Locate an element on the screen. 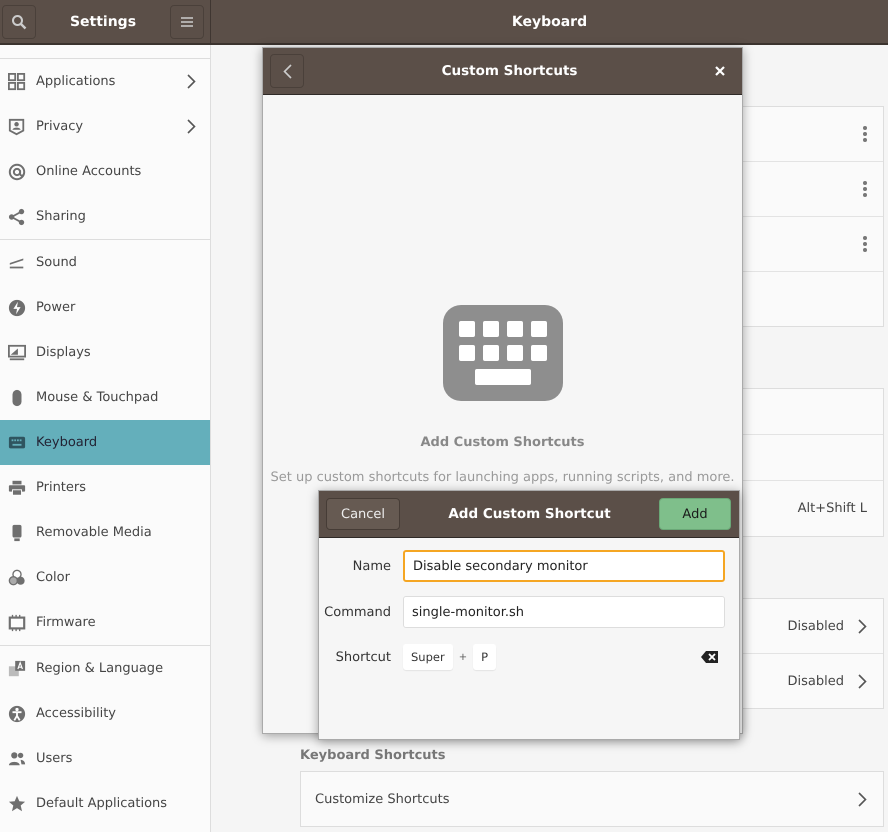  sidebar-item: Power is located at coordinates (105, 307).